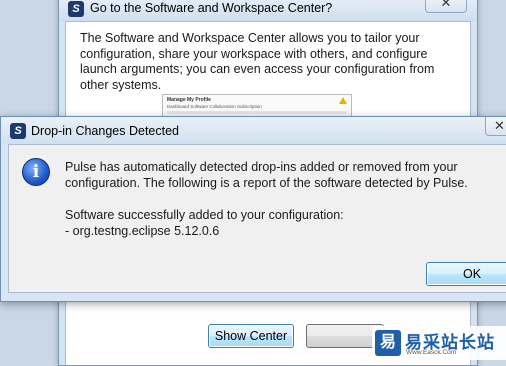 Image resolution: width=506 pixels, height=366 pixels. What do you see at coordinates (251, 336) in the screenshot?
I see `show-center-button: Show Center` at bounding box center [251, 336].